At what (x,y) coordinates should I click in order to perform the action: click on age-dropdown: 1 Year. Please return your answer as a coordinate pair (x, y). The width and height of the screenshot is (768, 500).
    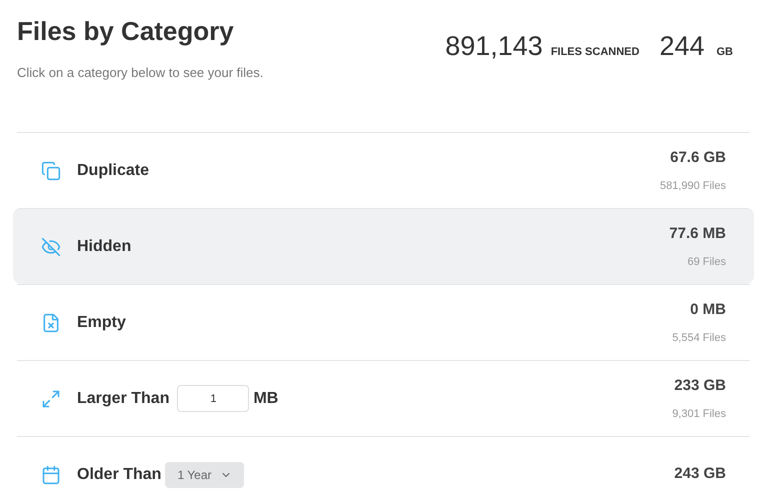
    Looking at the image, I should click on (204, 475).